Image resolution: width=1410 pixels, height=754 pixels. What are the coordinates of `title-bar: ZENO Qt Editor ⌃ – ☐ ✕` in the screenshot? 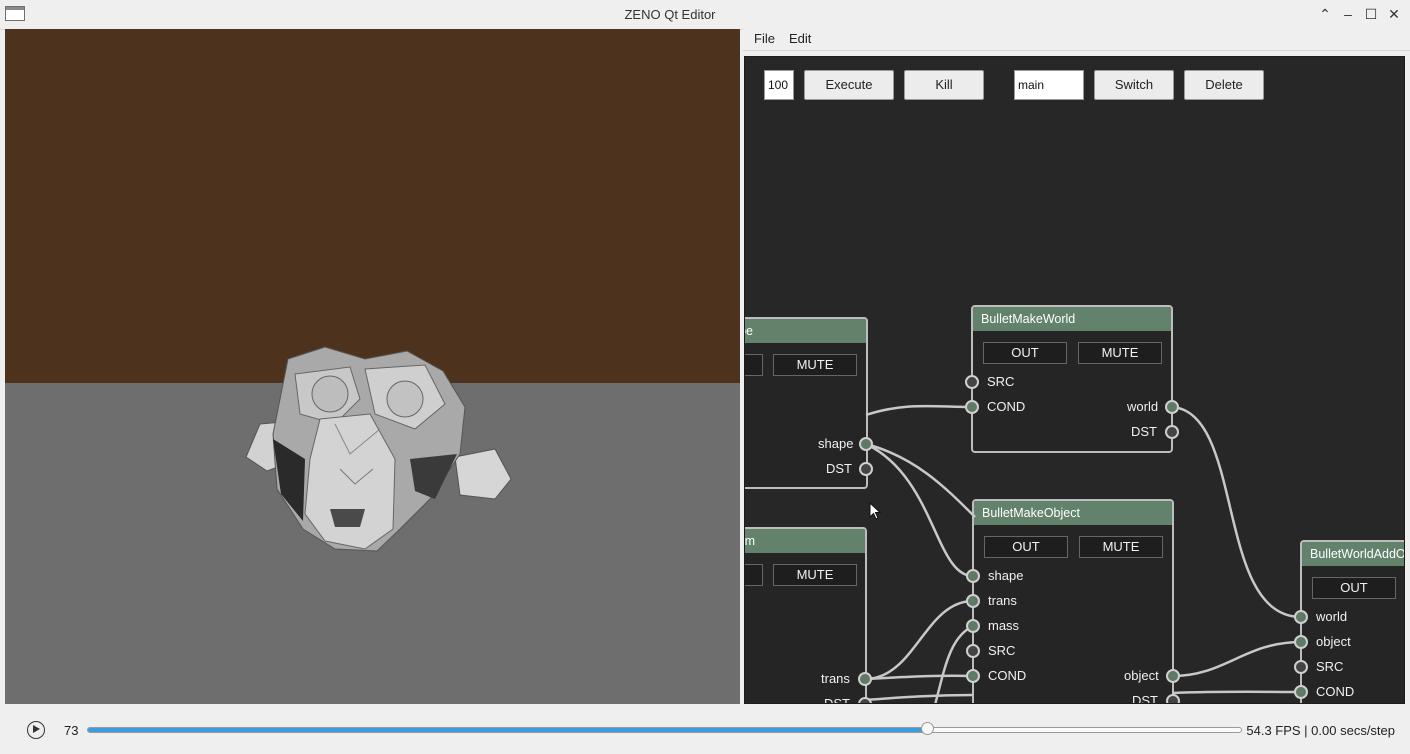 It's located at (705, 15).